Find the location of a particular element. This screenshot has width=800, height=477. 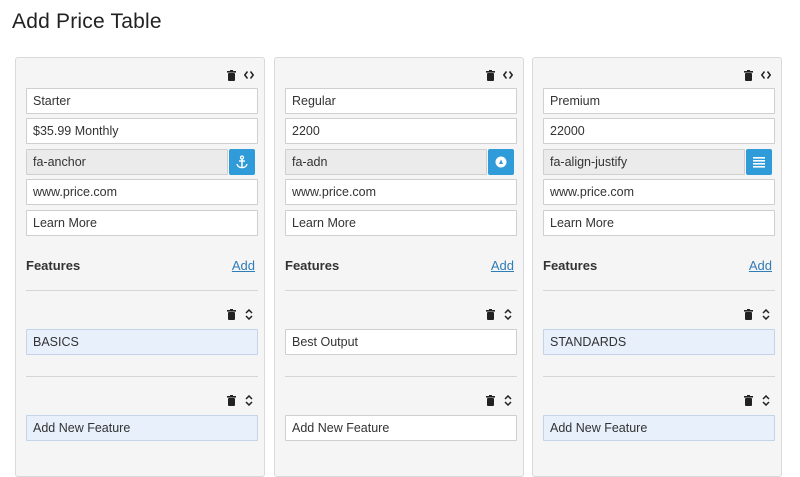

adn-icon is located at coordinates (501, 162).